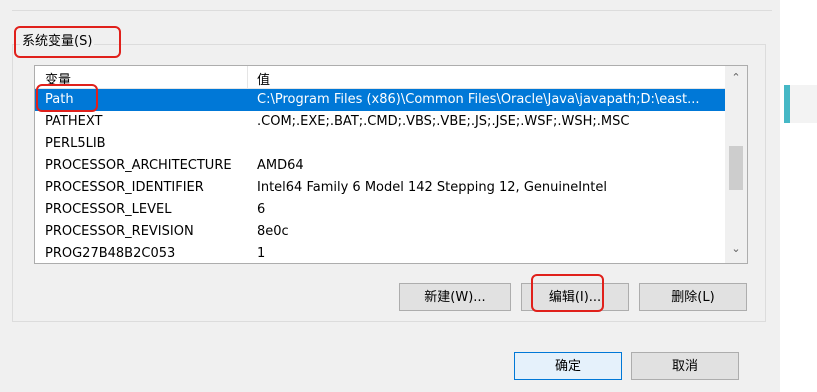 The height and width of the screenshot is (392, 817). Describe the element at coordinates (247, 77) in the screenshot. I see `header-separator` at that location.